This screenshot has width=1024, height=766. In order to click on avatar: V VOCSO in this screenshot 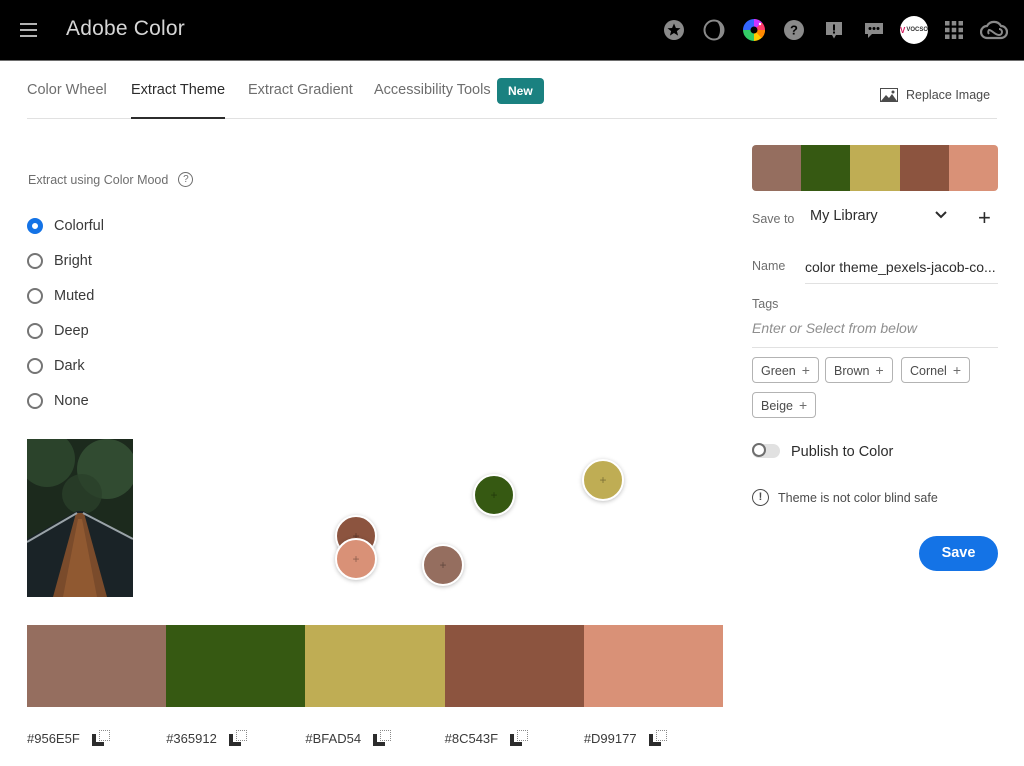, I will do `click(914, 30)`.